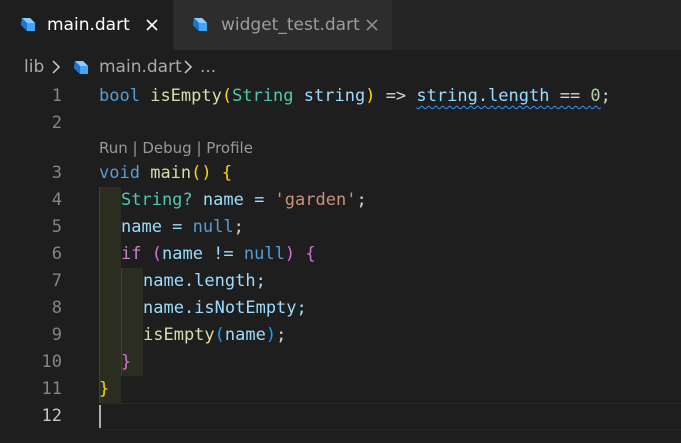  I want to click on token: (), so click(201, 173).